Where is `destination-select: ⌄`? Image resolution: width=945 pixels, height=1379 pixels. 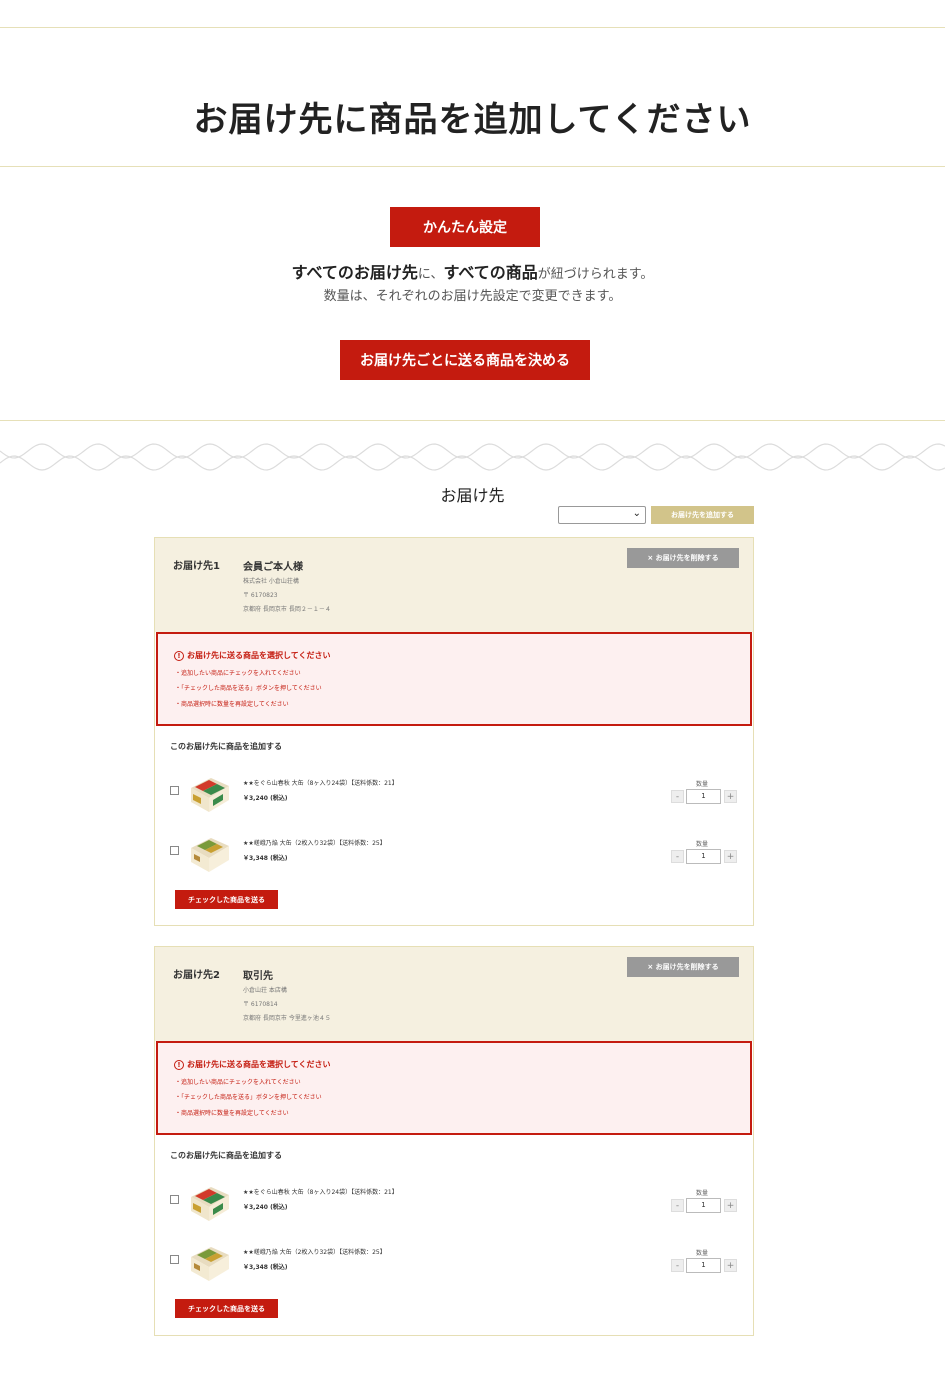 destination-select: ⌄ is located at coordinates (602, 515).